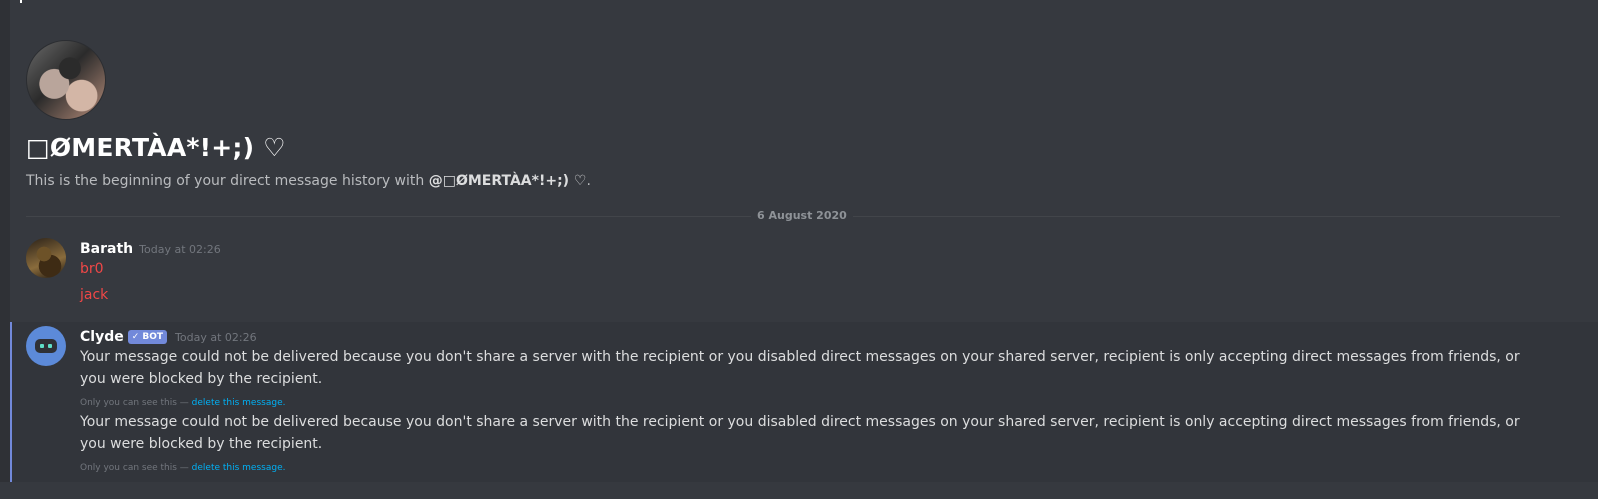 This screenshot has width=1598, height=499. I want to click on robot-icon, so click(46, 346).